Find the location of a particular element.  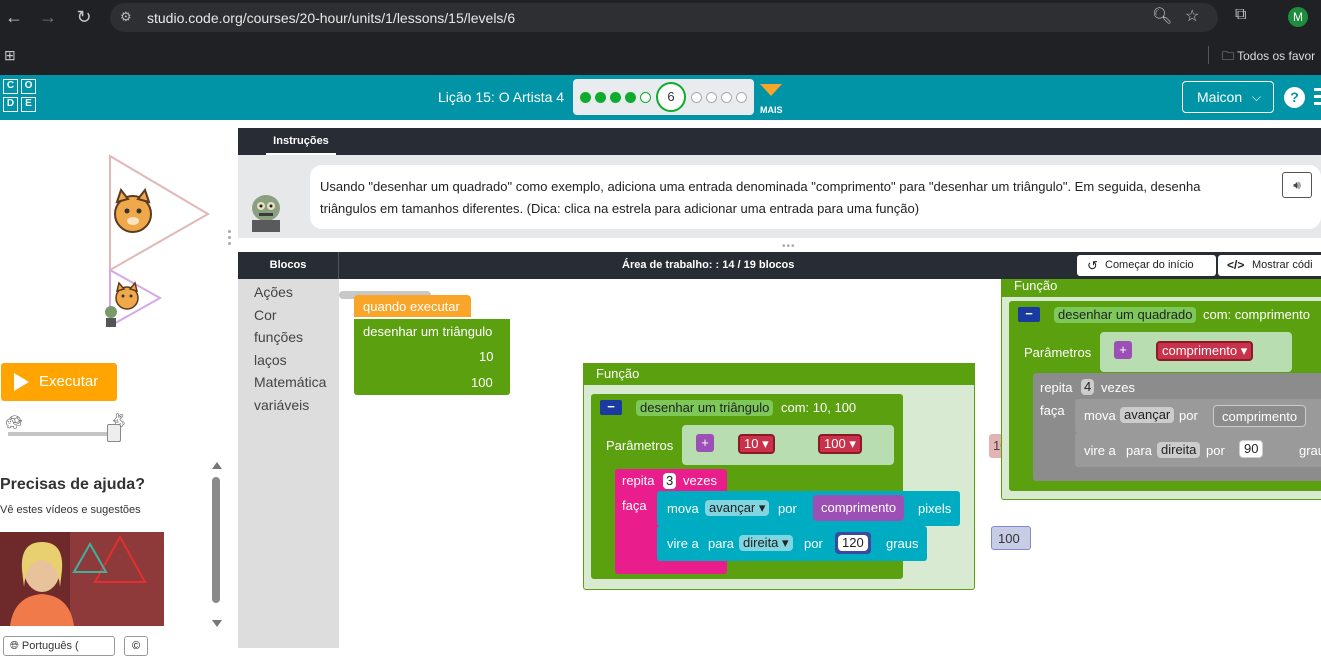

toolbox-category-actions: Ações is located at coordinates (273, 292).